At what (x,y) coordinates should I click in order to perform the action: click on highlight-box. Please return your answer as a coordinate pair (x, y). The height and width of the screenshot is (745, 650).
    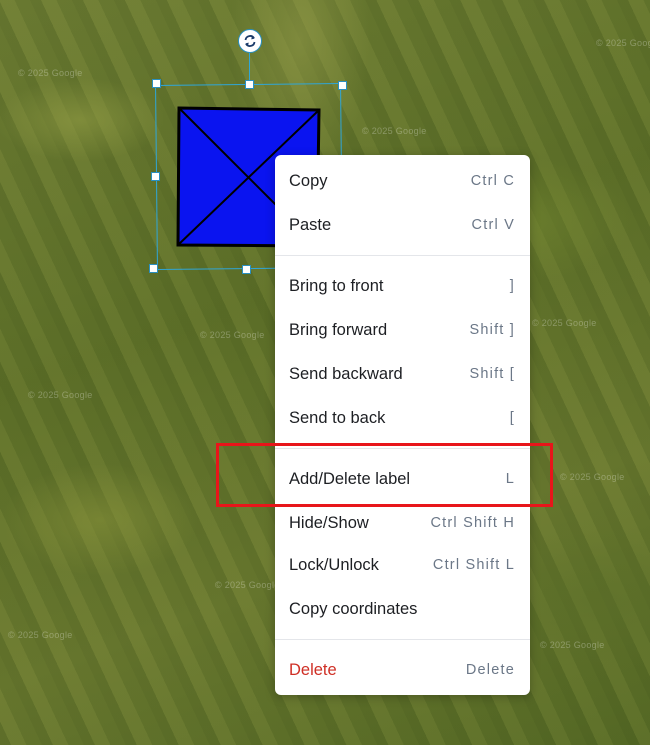
    Looking at the image, I should click on (384, 475).